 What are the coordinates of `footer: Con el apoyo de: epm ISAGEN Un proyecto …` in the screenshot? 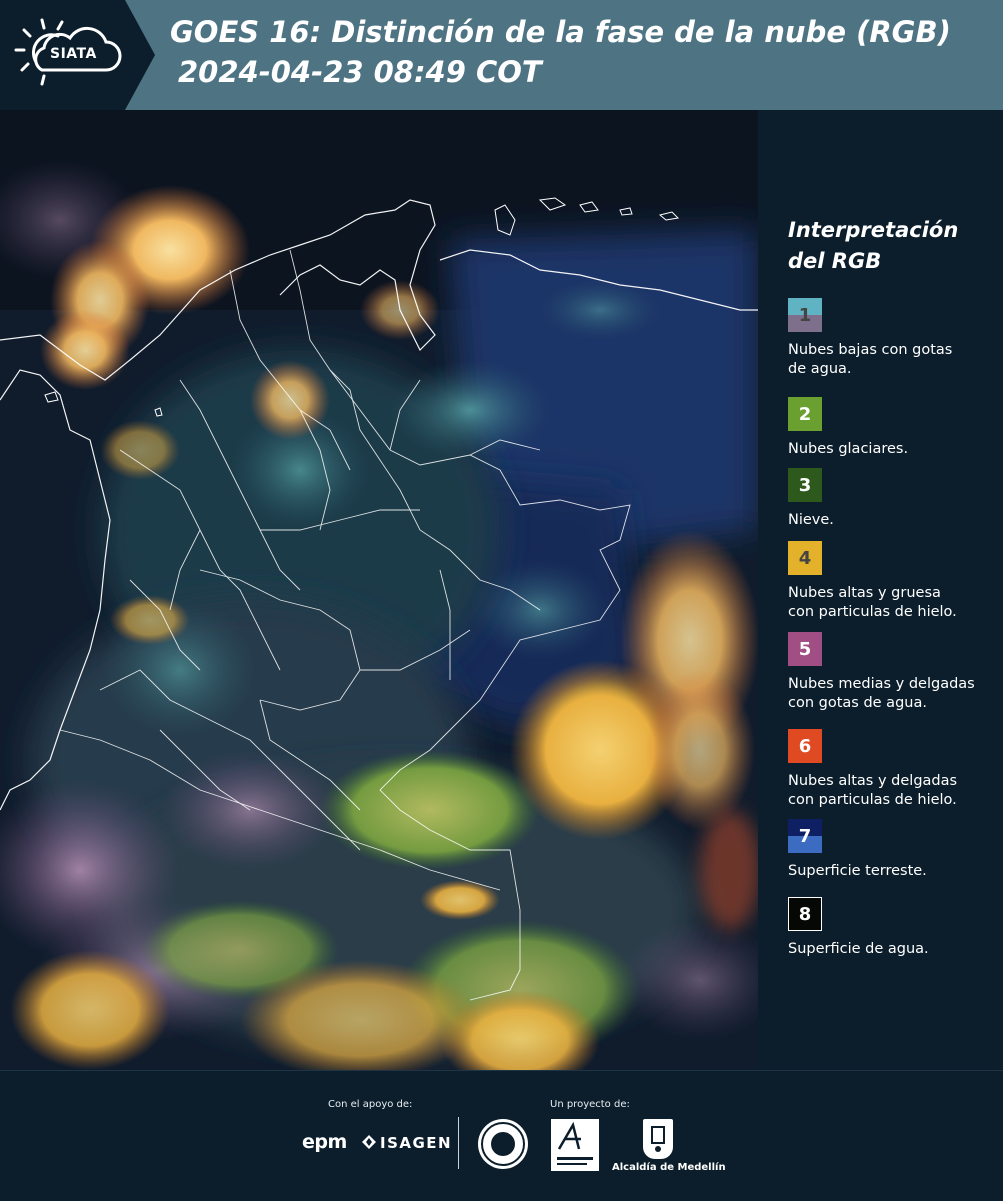 It's located at (501, 1135).